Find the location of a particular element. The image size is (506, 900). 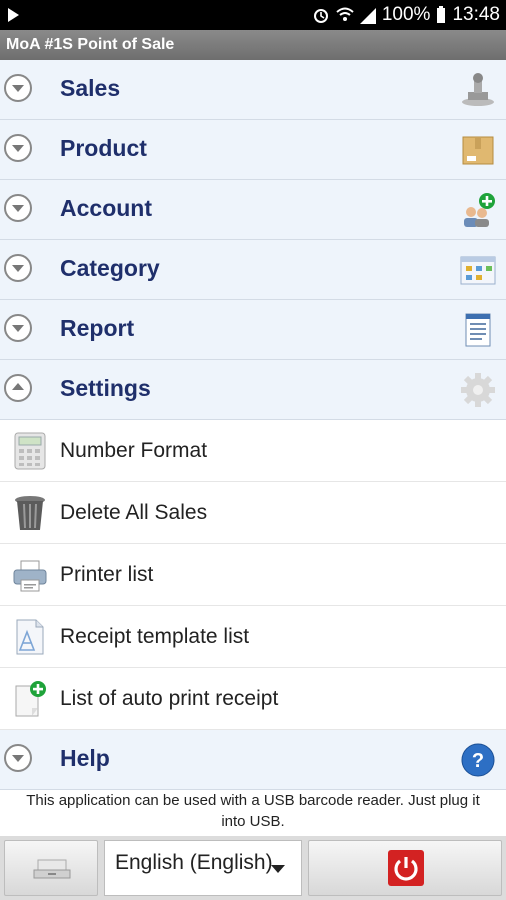

help-icon: ? is located at coordinates (478, 760).